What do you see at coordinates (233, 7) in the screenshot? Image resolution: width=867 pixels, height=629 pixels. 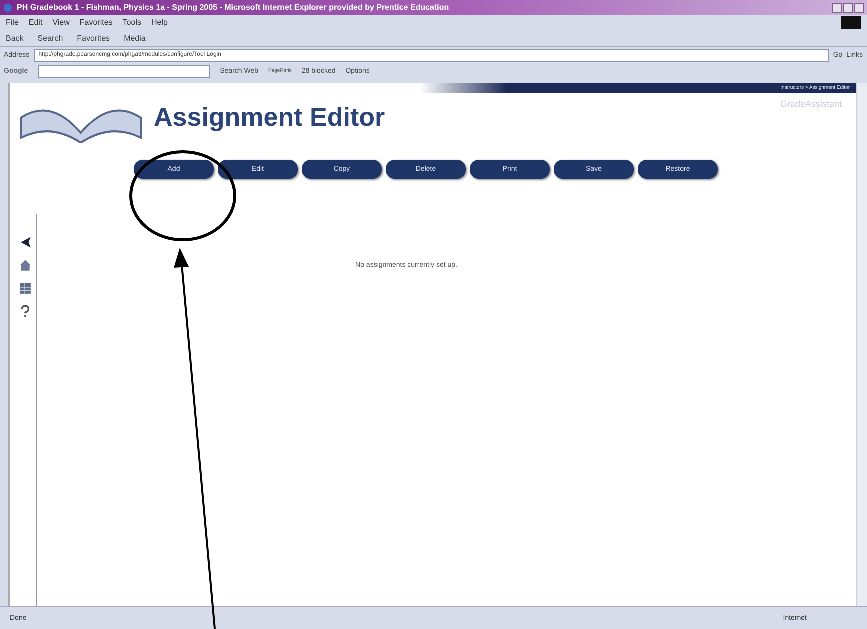 I see `window-title: PH Gradebook 1 - Fishman, Physics 1a - Spring 2005 - Microsoft Internet Explorer provided by Prentice Education` at bounding box center [233, 7].